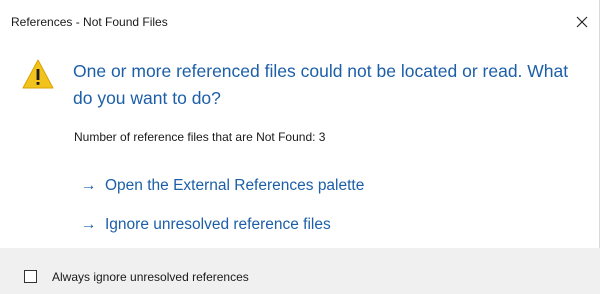 This screenshot has width=600, height=294. Describe the element at coordinates (30, 276) in the screenshot. I see `always-ignore-checkbox` at that location.